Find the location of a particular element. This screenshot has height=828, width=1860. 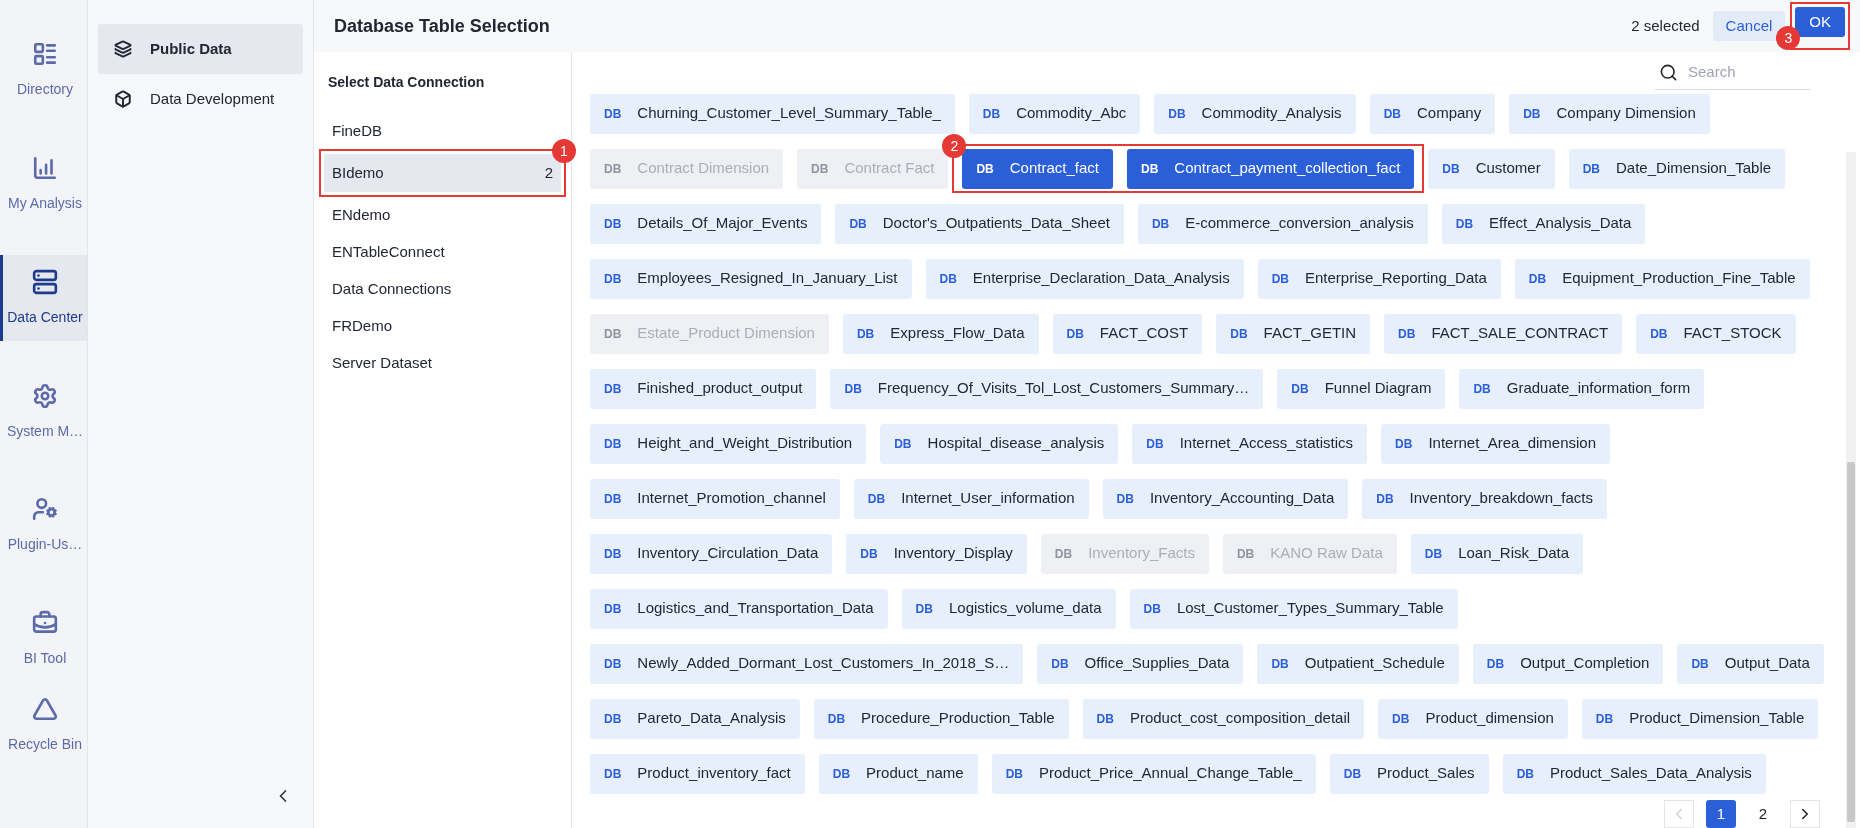

list-icon is located at coordinates (45, 54).